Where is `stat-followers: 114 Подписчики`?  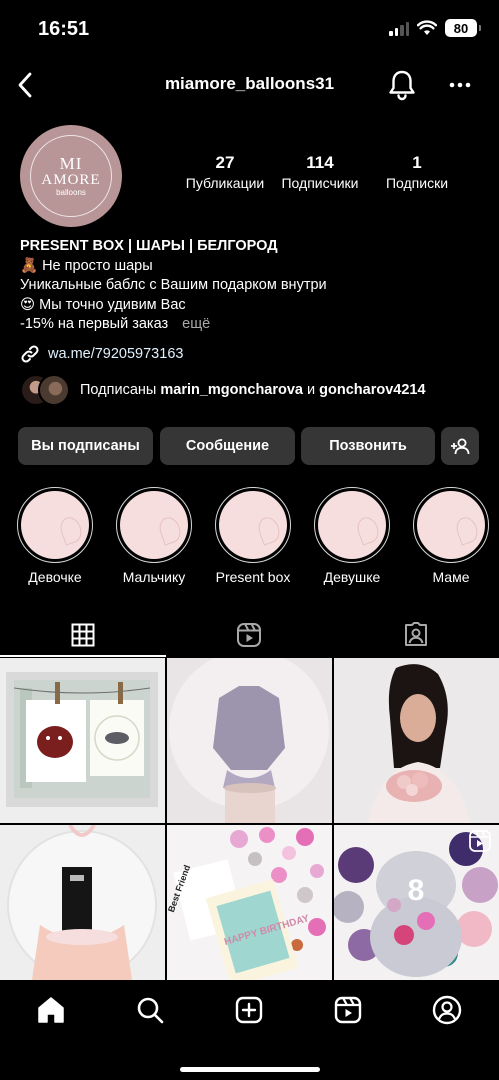 stat-followers: 114 Подписчики is located at coordinates (320, 172).